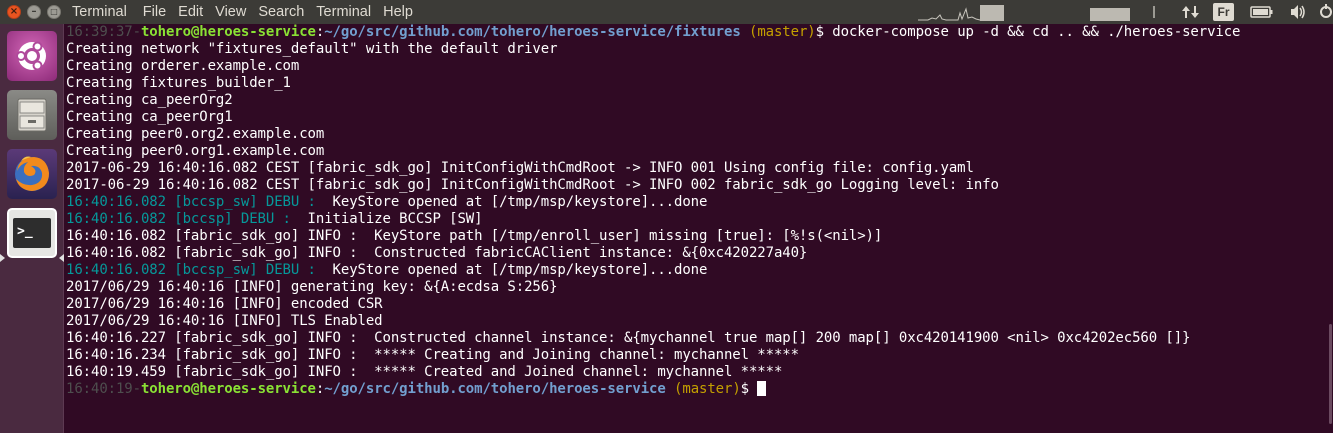 The image size is (1333, 433). I want to click on terminal-icon: >_, so click(32, 233).